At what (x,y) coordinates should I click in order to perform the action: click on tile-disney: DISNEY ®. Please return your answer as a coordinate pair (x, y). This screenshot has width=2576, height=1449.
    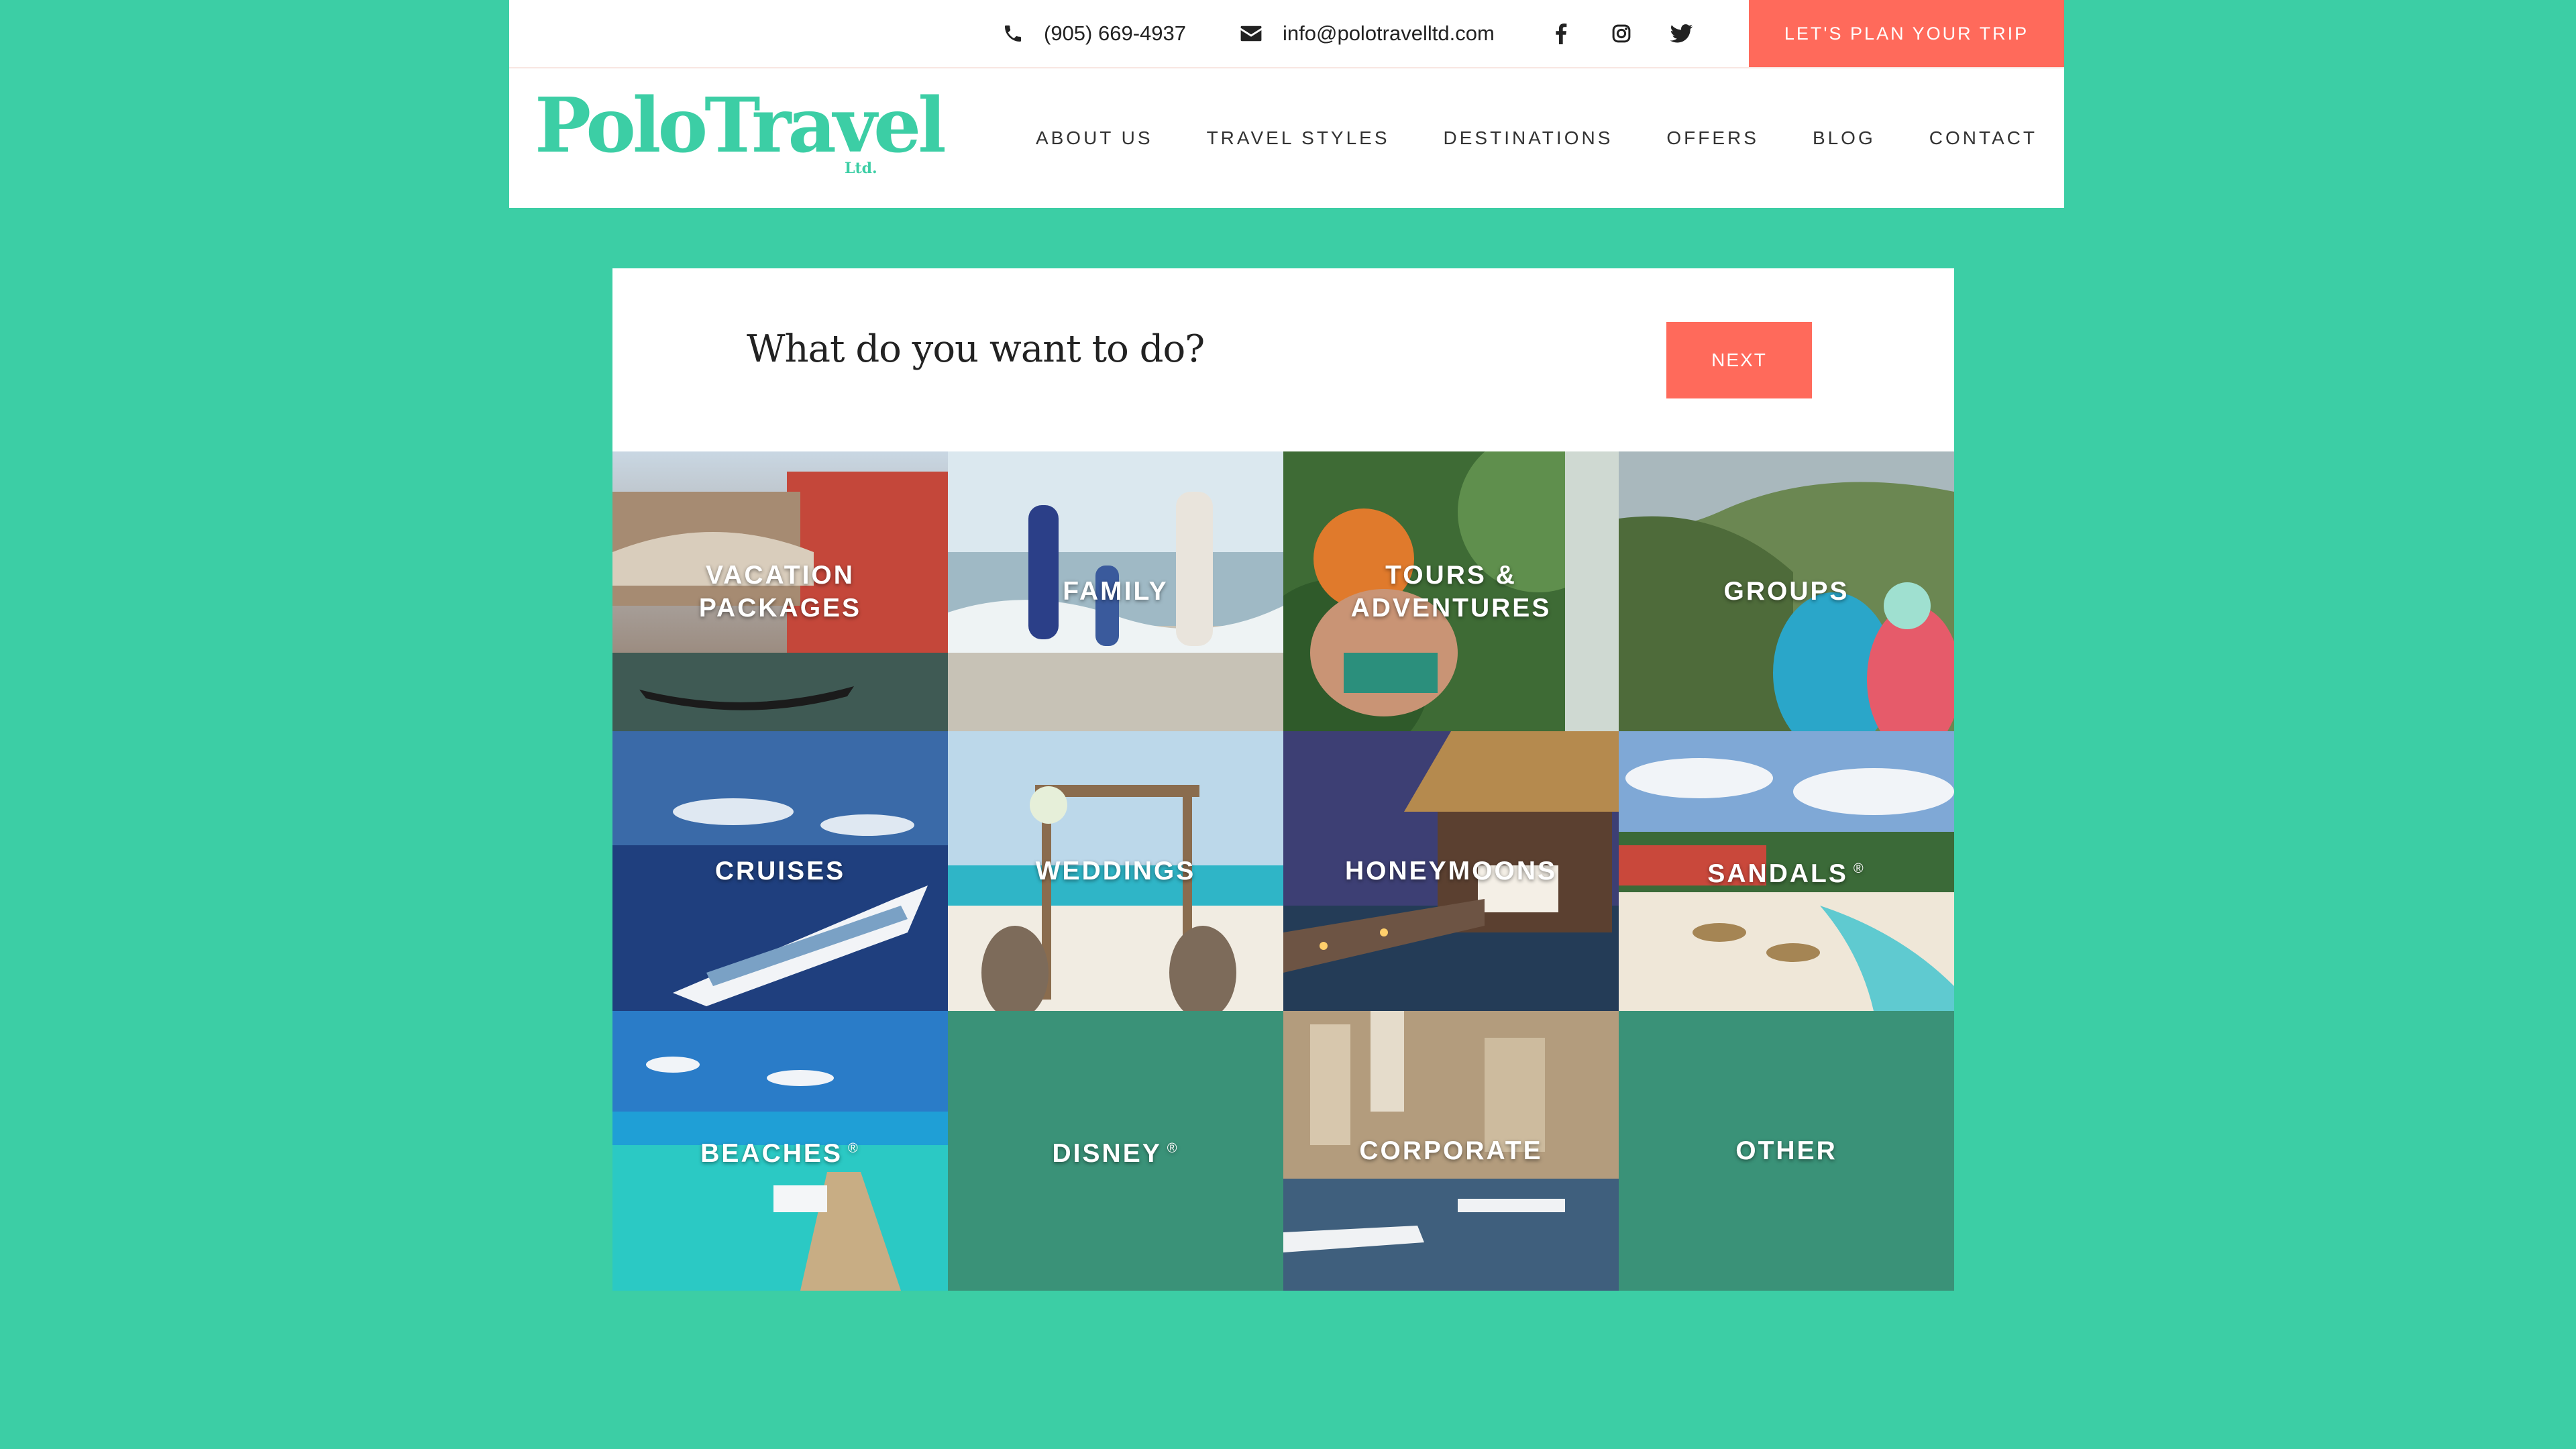
    Looking at the image, I should click on (1115, 1151).